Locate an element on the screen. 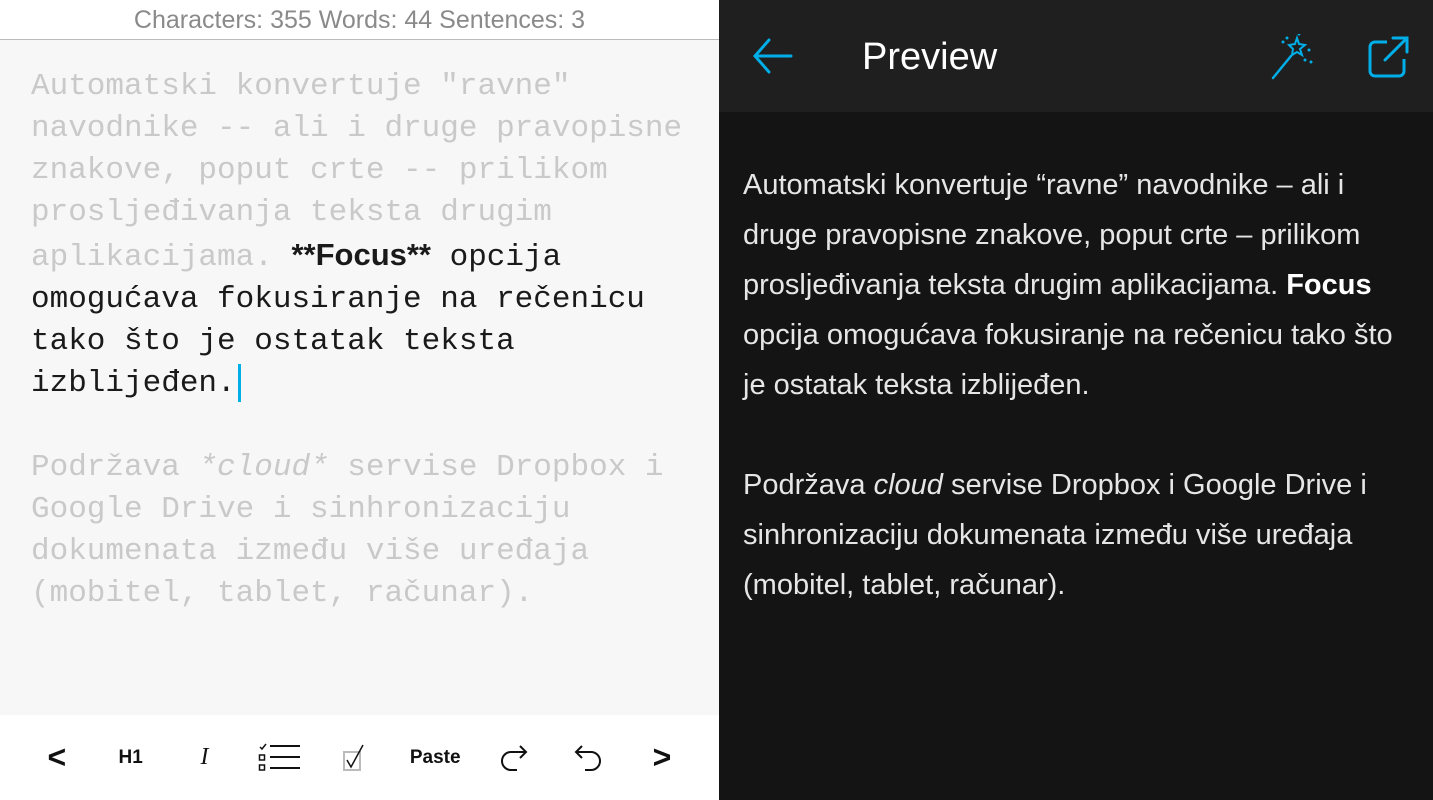 The image size is (1433, 800). italic-text: *cloud* is located at coordinates (263, 467).